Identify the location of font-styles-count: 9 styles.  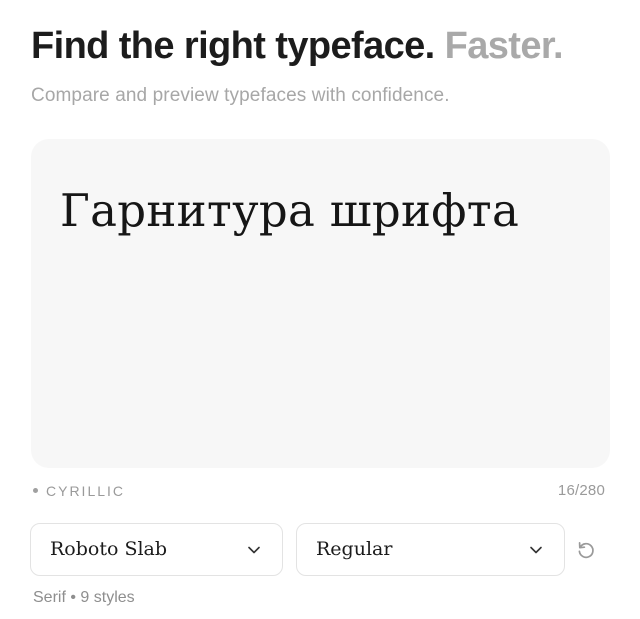
(107, 597).